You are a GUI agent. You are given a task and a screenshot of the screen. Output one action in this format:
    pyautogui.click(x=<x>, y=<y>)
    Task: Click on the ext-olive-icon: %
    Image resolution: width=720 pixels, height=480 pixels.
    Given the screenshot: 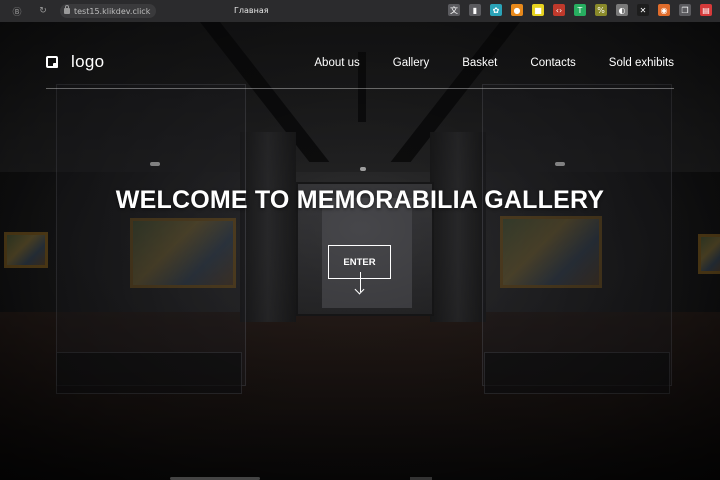 What is the action you would take?
    pyautogui.click(x=601, y=10)
    